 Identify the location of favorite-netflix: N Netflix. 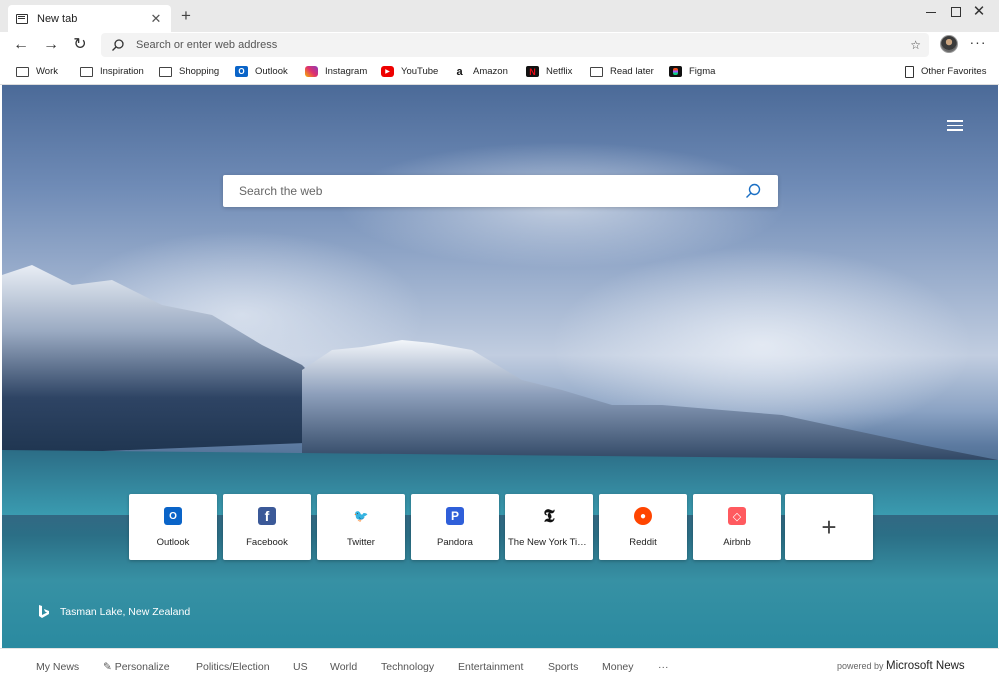
(549, 71).